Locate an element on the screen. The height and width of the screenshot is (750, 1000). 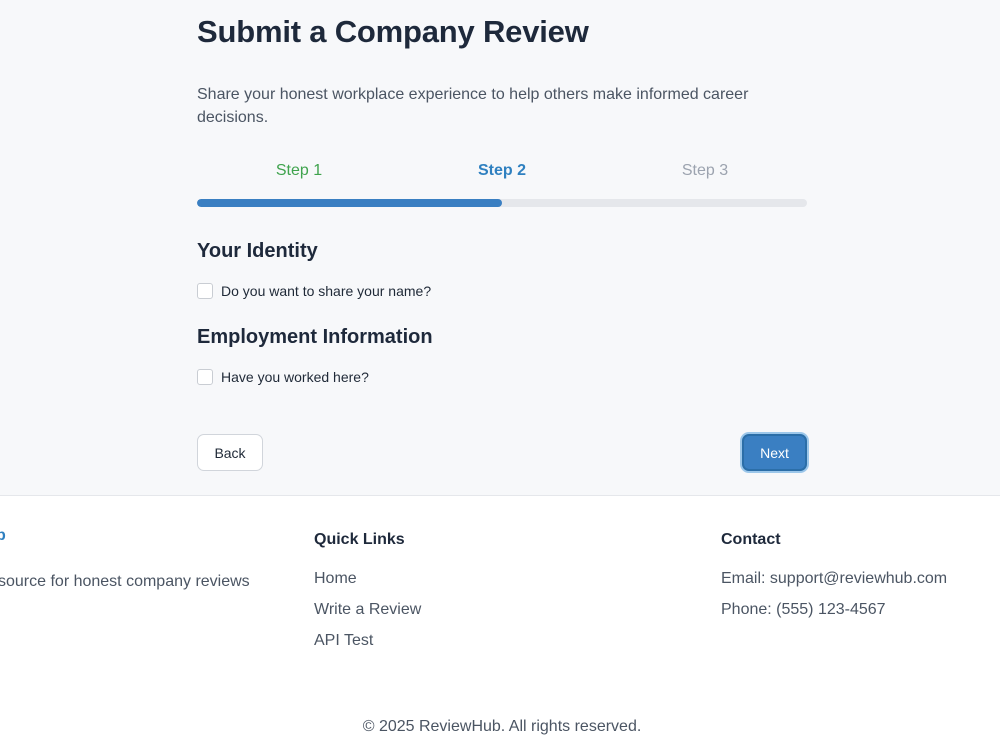
back-button: Back is located at coordinates (230, 452).